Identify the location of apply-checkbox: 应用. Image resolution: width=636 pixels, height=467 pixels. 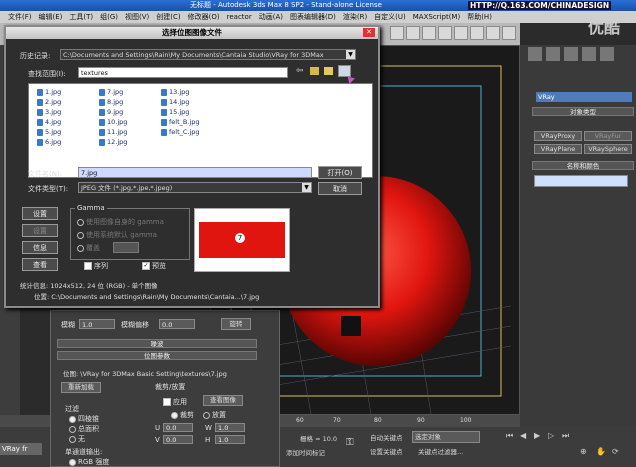
(175, 402).